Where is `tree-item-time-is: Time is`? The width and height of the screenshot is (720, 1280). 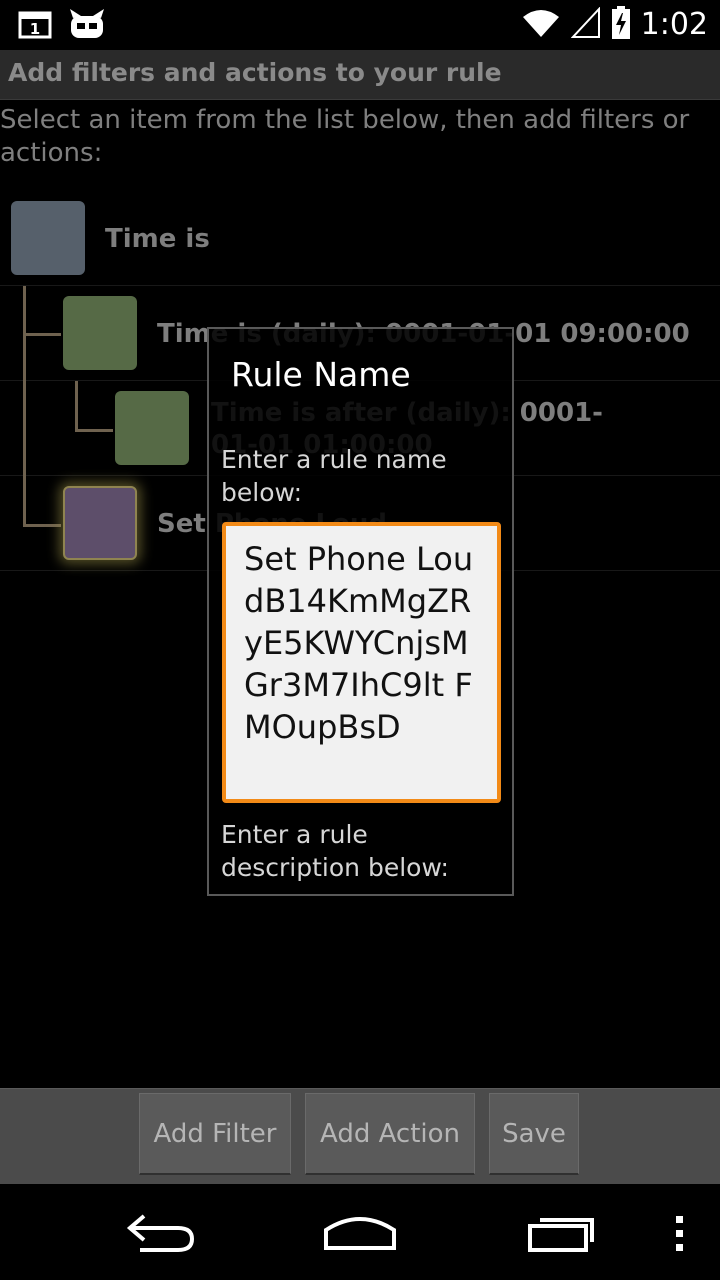 tree-item-time-is: Time is is located at coordinates (360, 238).